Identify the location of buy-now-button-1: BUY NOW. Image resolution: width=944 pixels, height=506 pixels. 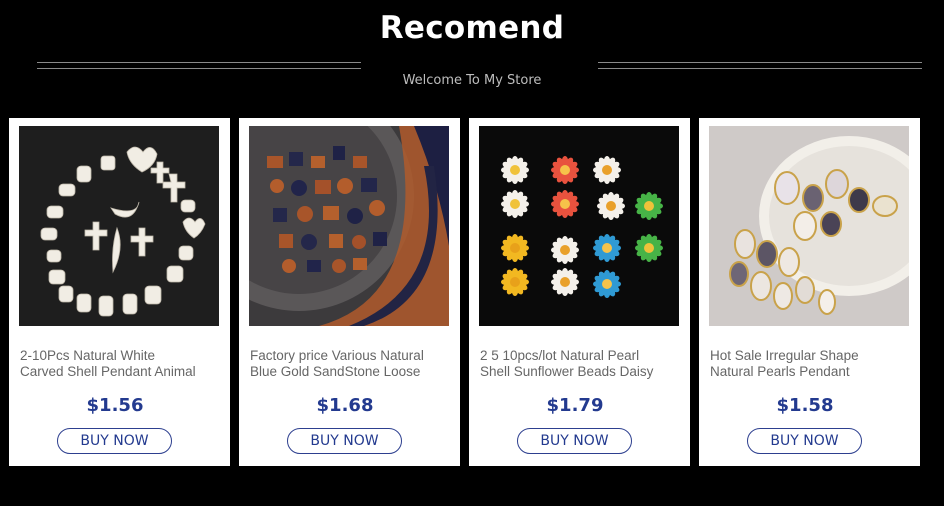
(114, 441).